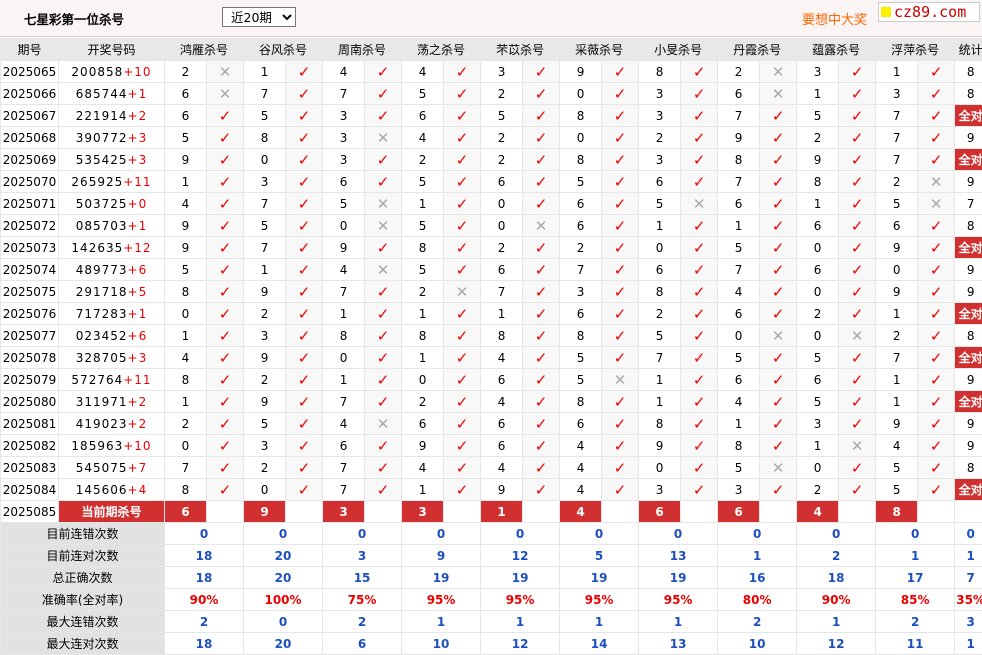  What do you see at coordinates (491, 336) in the screenshot?
I see `table-row: 2025077023452+61✓3✓8✓8✓8✓8✓5✓0✕0✕2✓8` at bounding box center [491, 336].